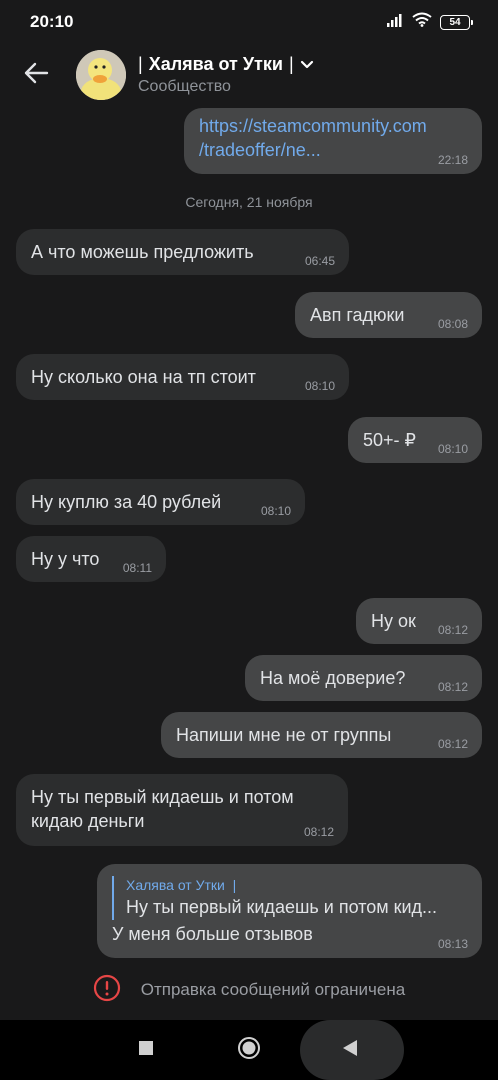 This screenshot has height=1080, width=498. I want to click on header-text: | Халява от Утки | Сообщество, so click(226, 75).